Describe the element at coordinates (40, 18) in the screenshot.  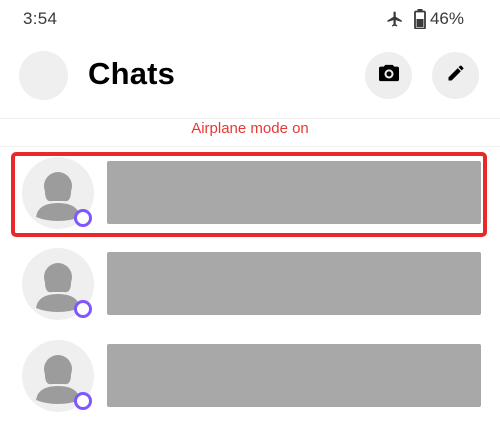
I see `status-time: 3:54` at that location.